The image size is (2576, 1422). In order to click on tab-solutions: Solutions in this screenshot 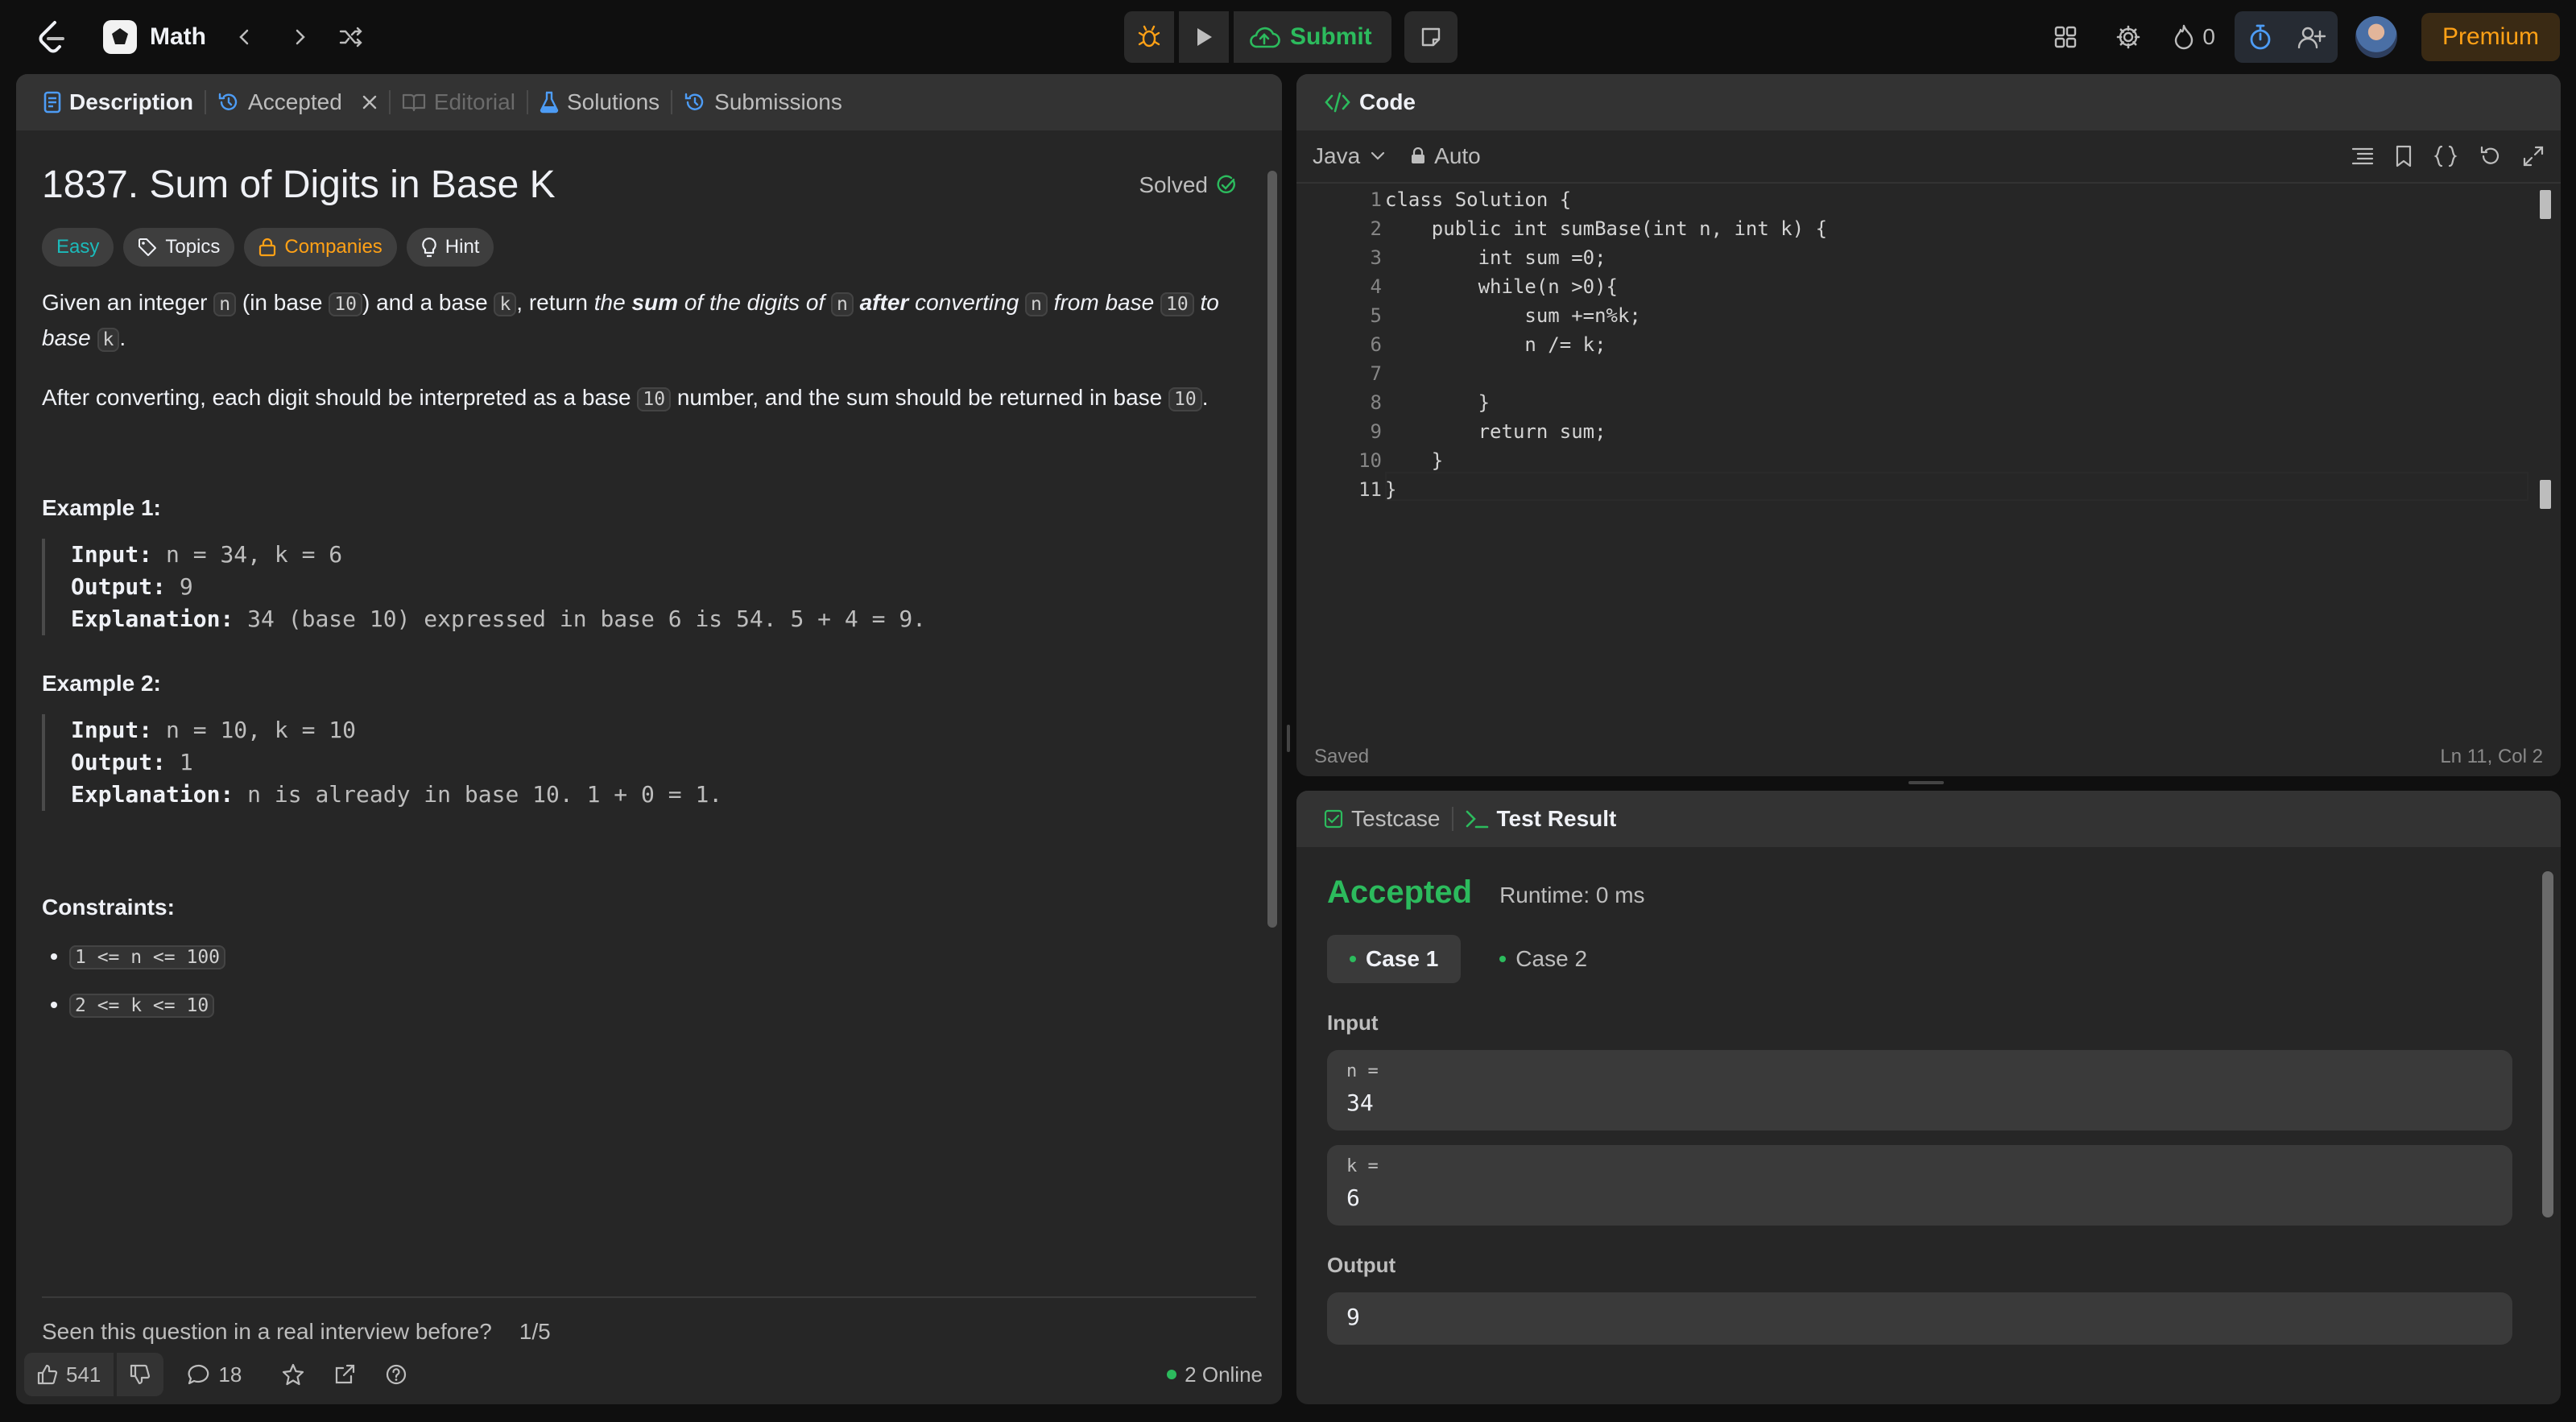, I will do `click(600, 102)`.